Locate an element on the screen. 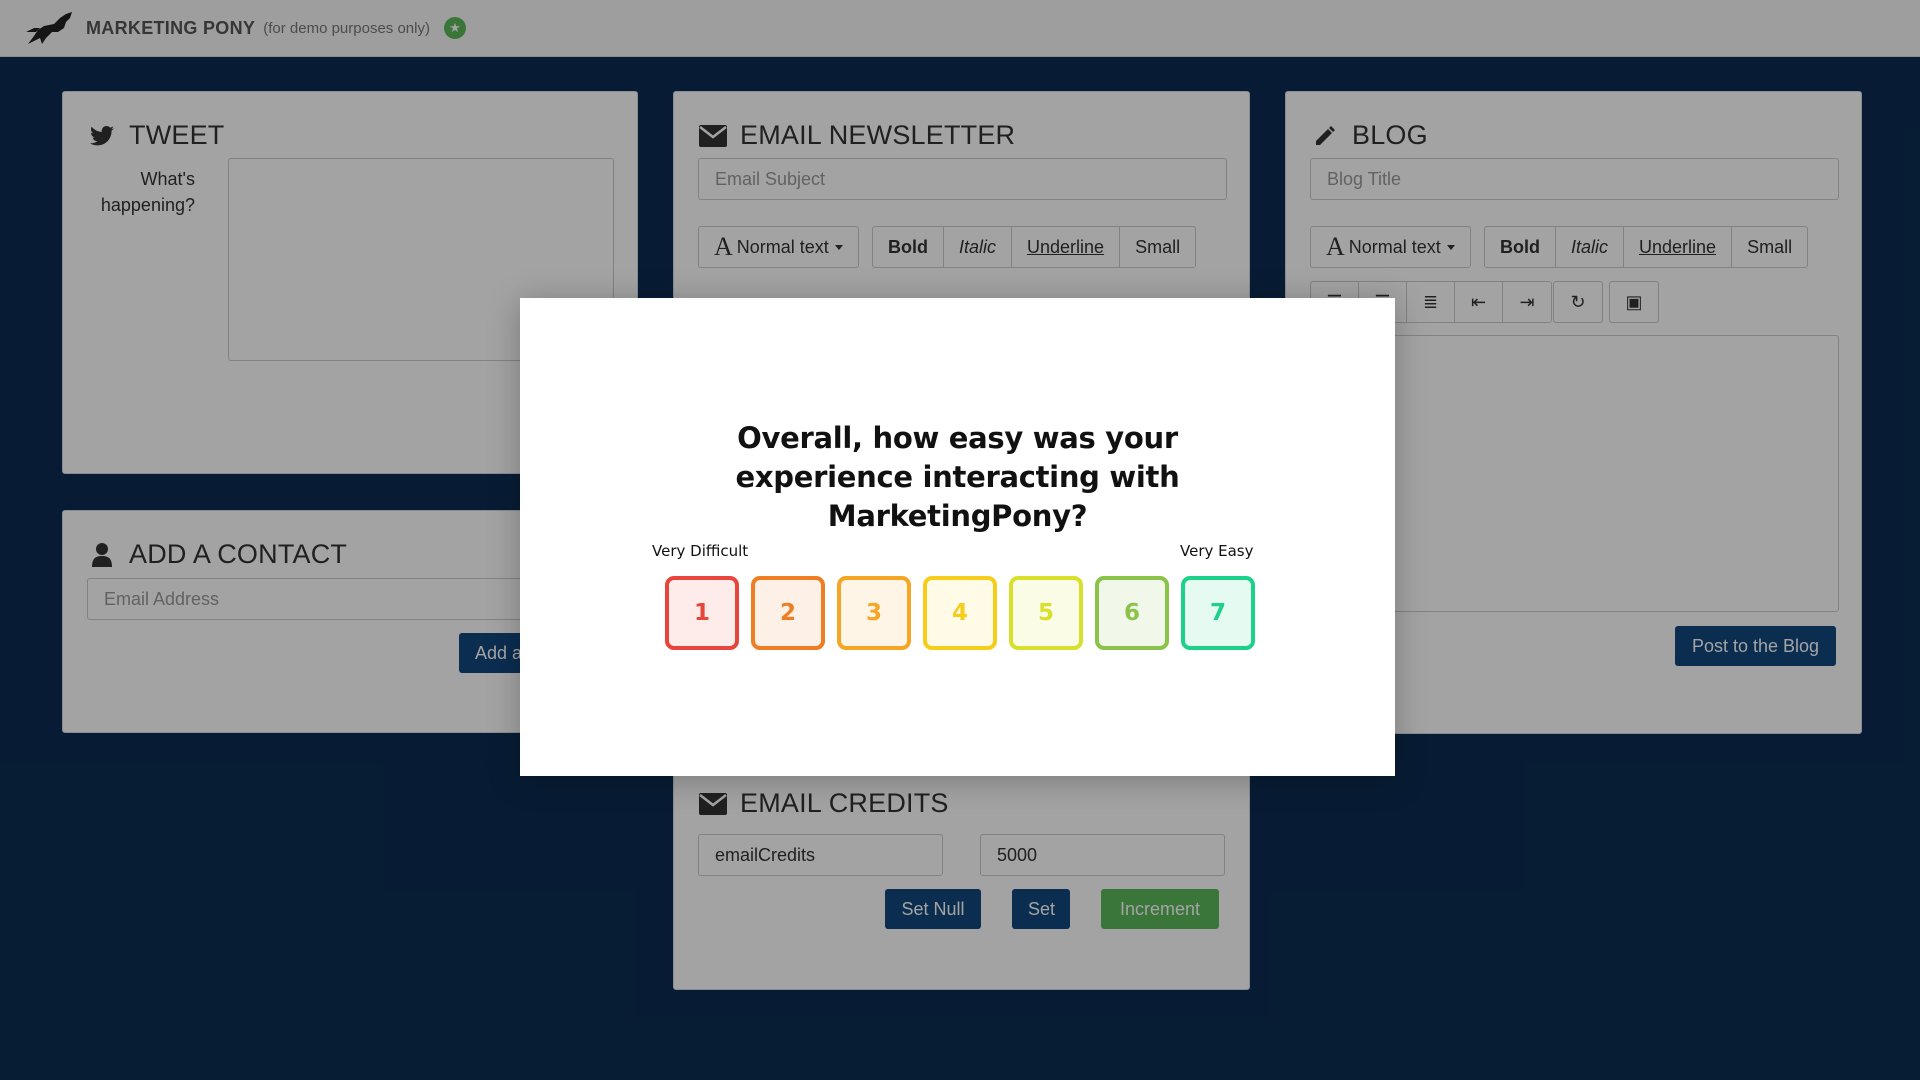 The image size is (1920, 1080). rating-button-1: 1 is located at coordinates (702, 613).